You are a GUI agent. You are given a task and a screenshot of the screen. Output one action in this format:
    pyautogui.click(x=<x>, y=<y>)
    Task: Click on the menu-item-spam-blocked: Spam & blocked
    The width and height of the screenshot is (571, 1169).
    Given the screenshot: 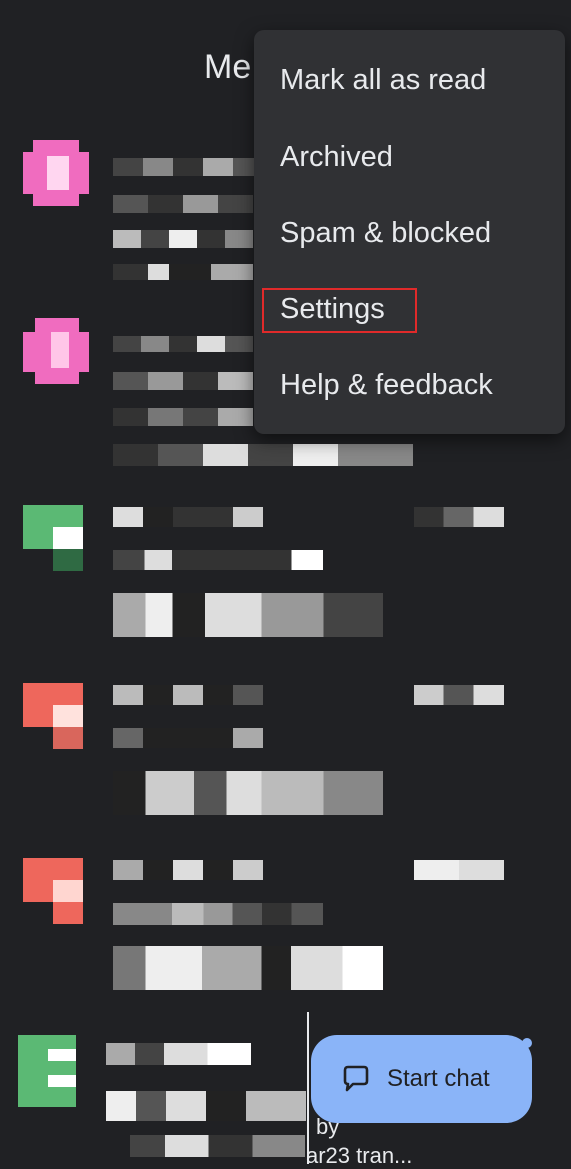 What is the action you would take?
    pyautogui.click(x=409, y=233)
    